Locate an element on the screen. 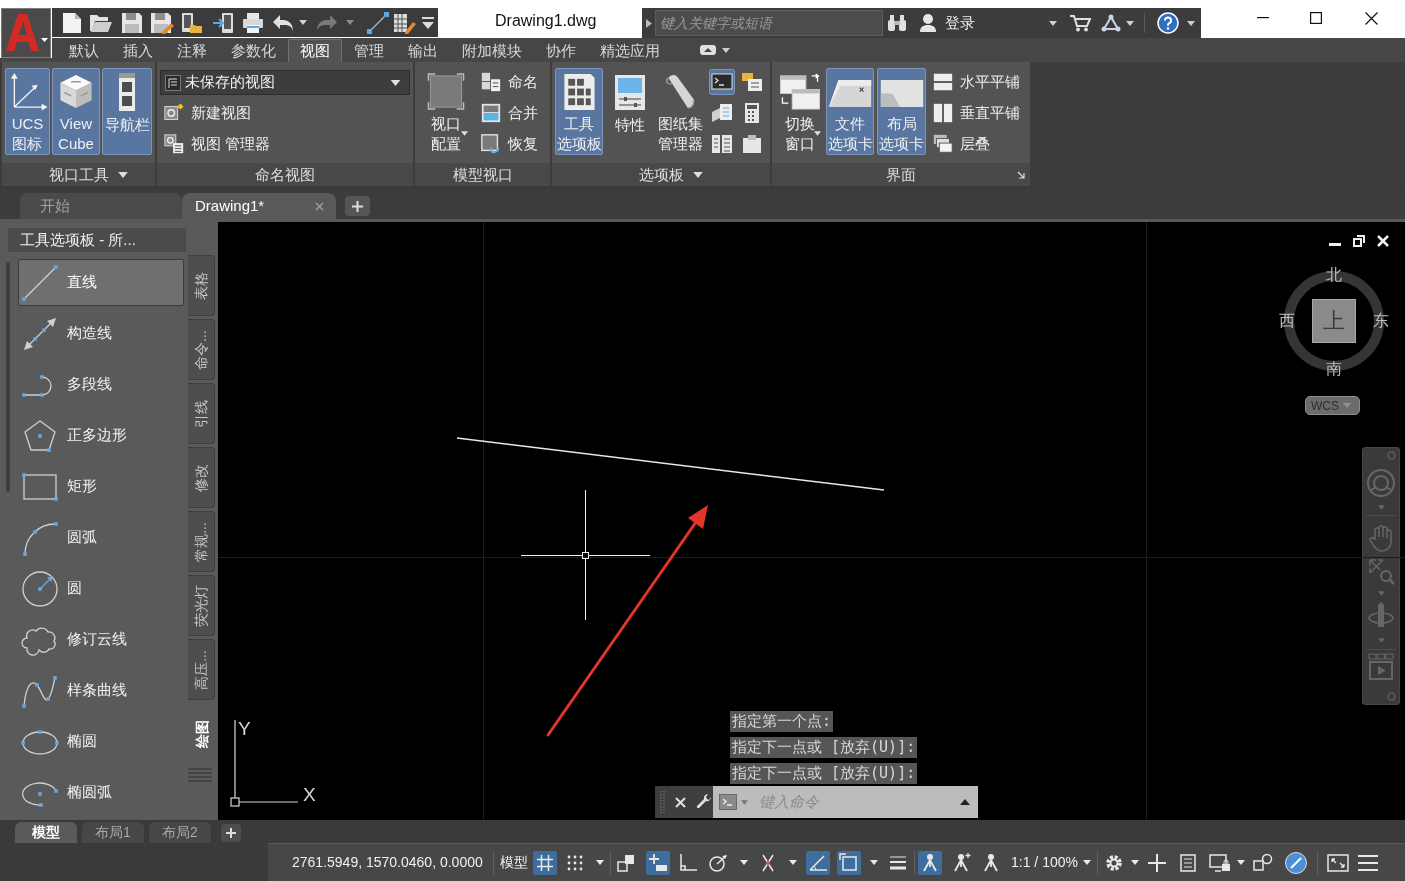  minimize-icon is located at coordinates (1262, 18).